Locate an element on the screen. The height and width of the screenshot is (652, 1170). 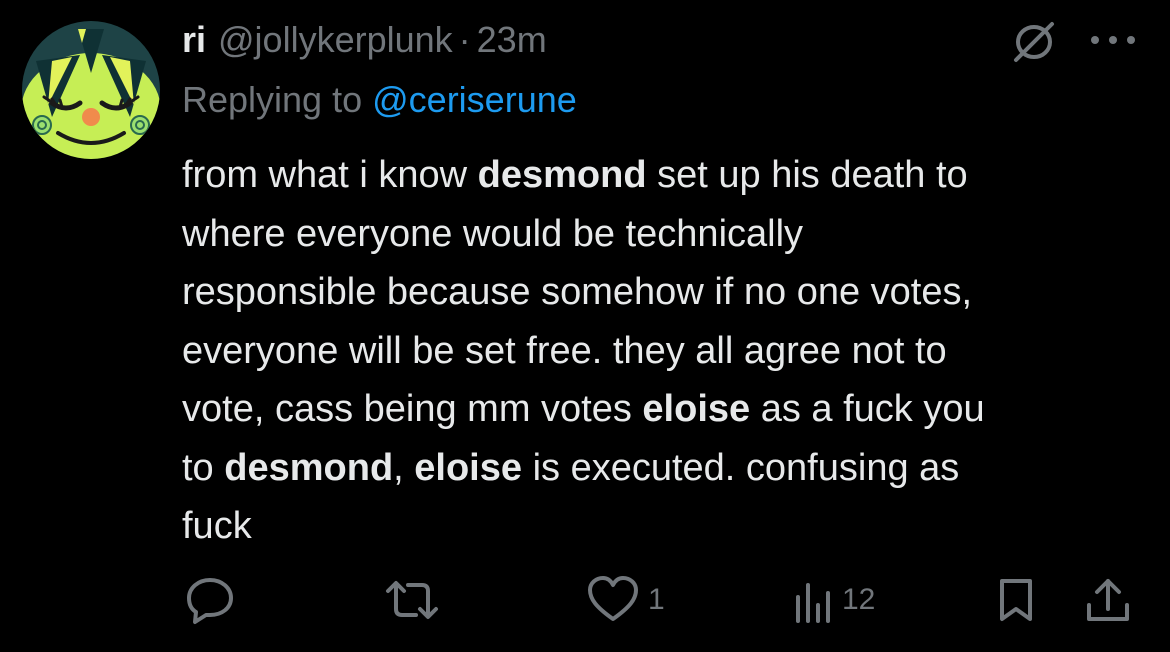
avatar-image is located at coordinates (91, 90).